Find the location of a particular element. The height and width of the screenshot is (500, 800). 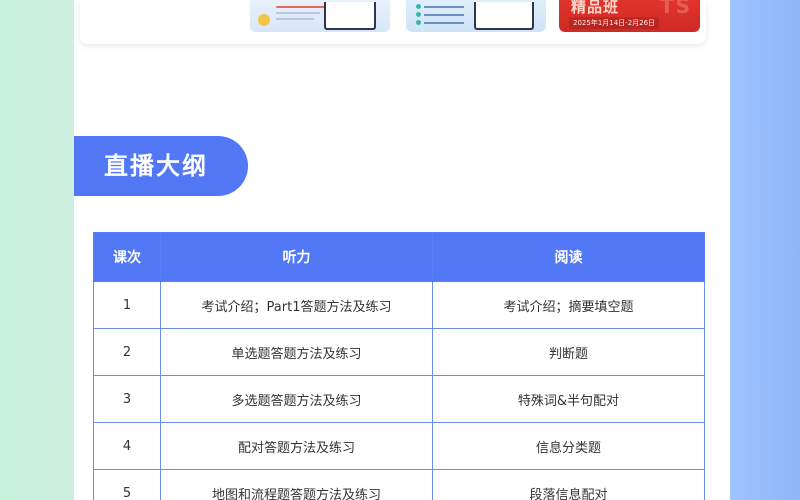

cell-lesson-no: 2 is located at coordinates (127, 352).